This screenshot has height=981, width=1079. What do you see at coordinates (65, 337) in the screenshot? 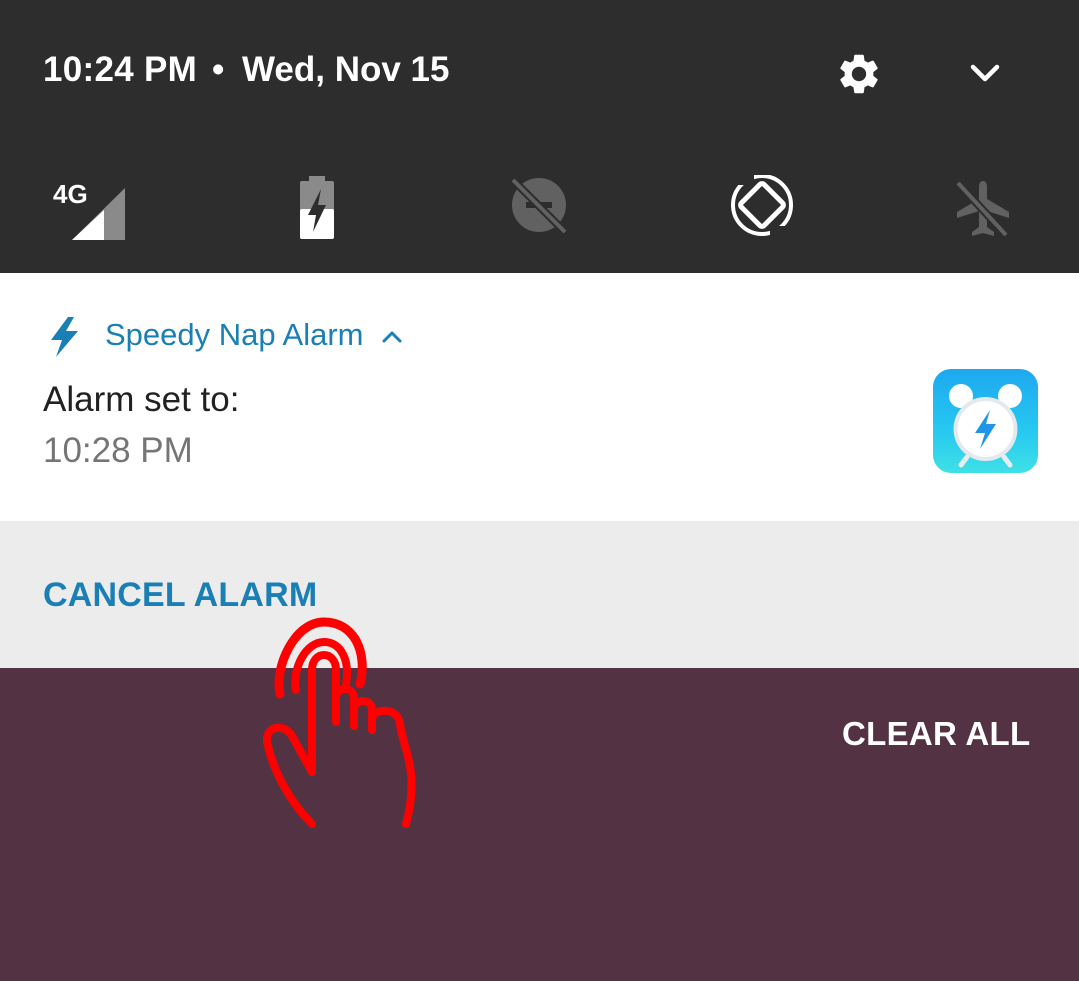
I see `lightning-bolt-icon` at bounding box center [65, 337].